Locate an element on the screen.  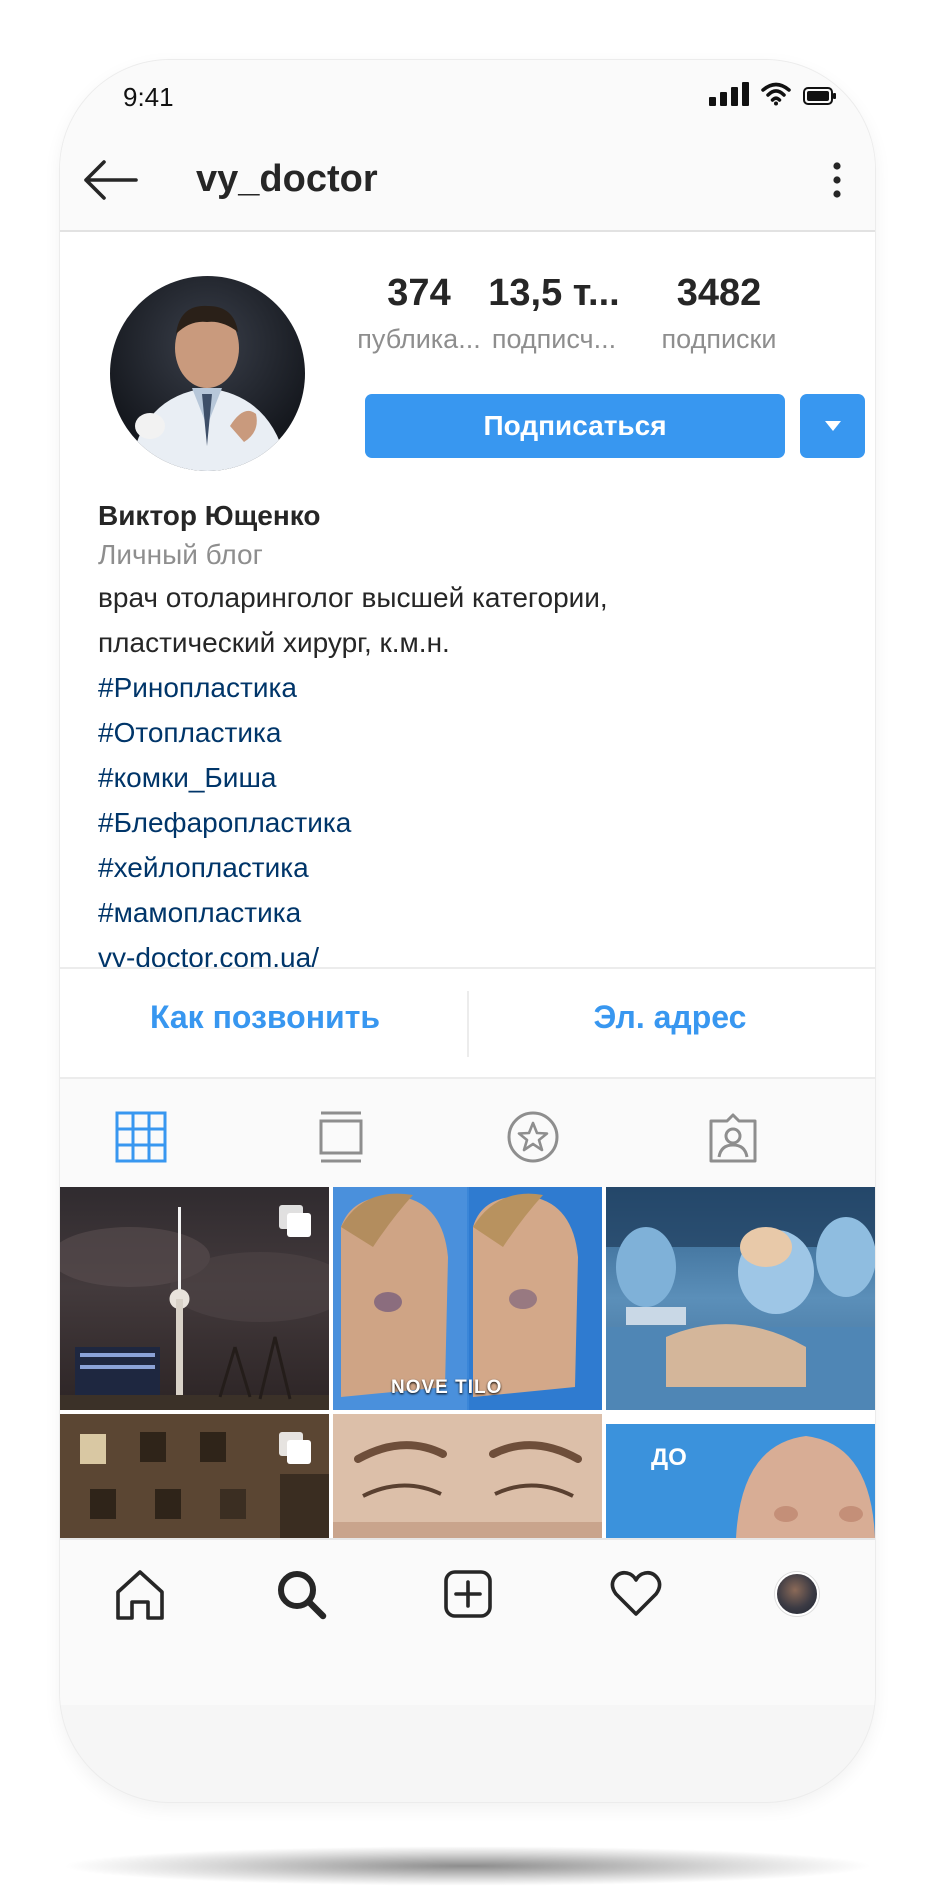
star-icon is located at coordinates (533, 1137).